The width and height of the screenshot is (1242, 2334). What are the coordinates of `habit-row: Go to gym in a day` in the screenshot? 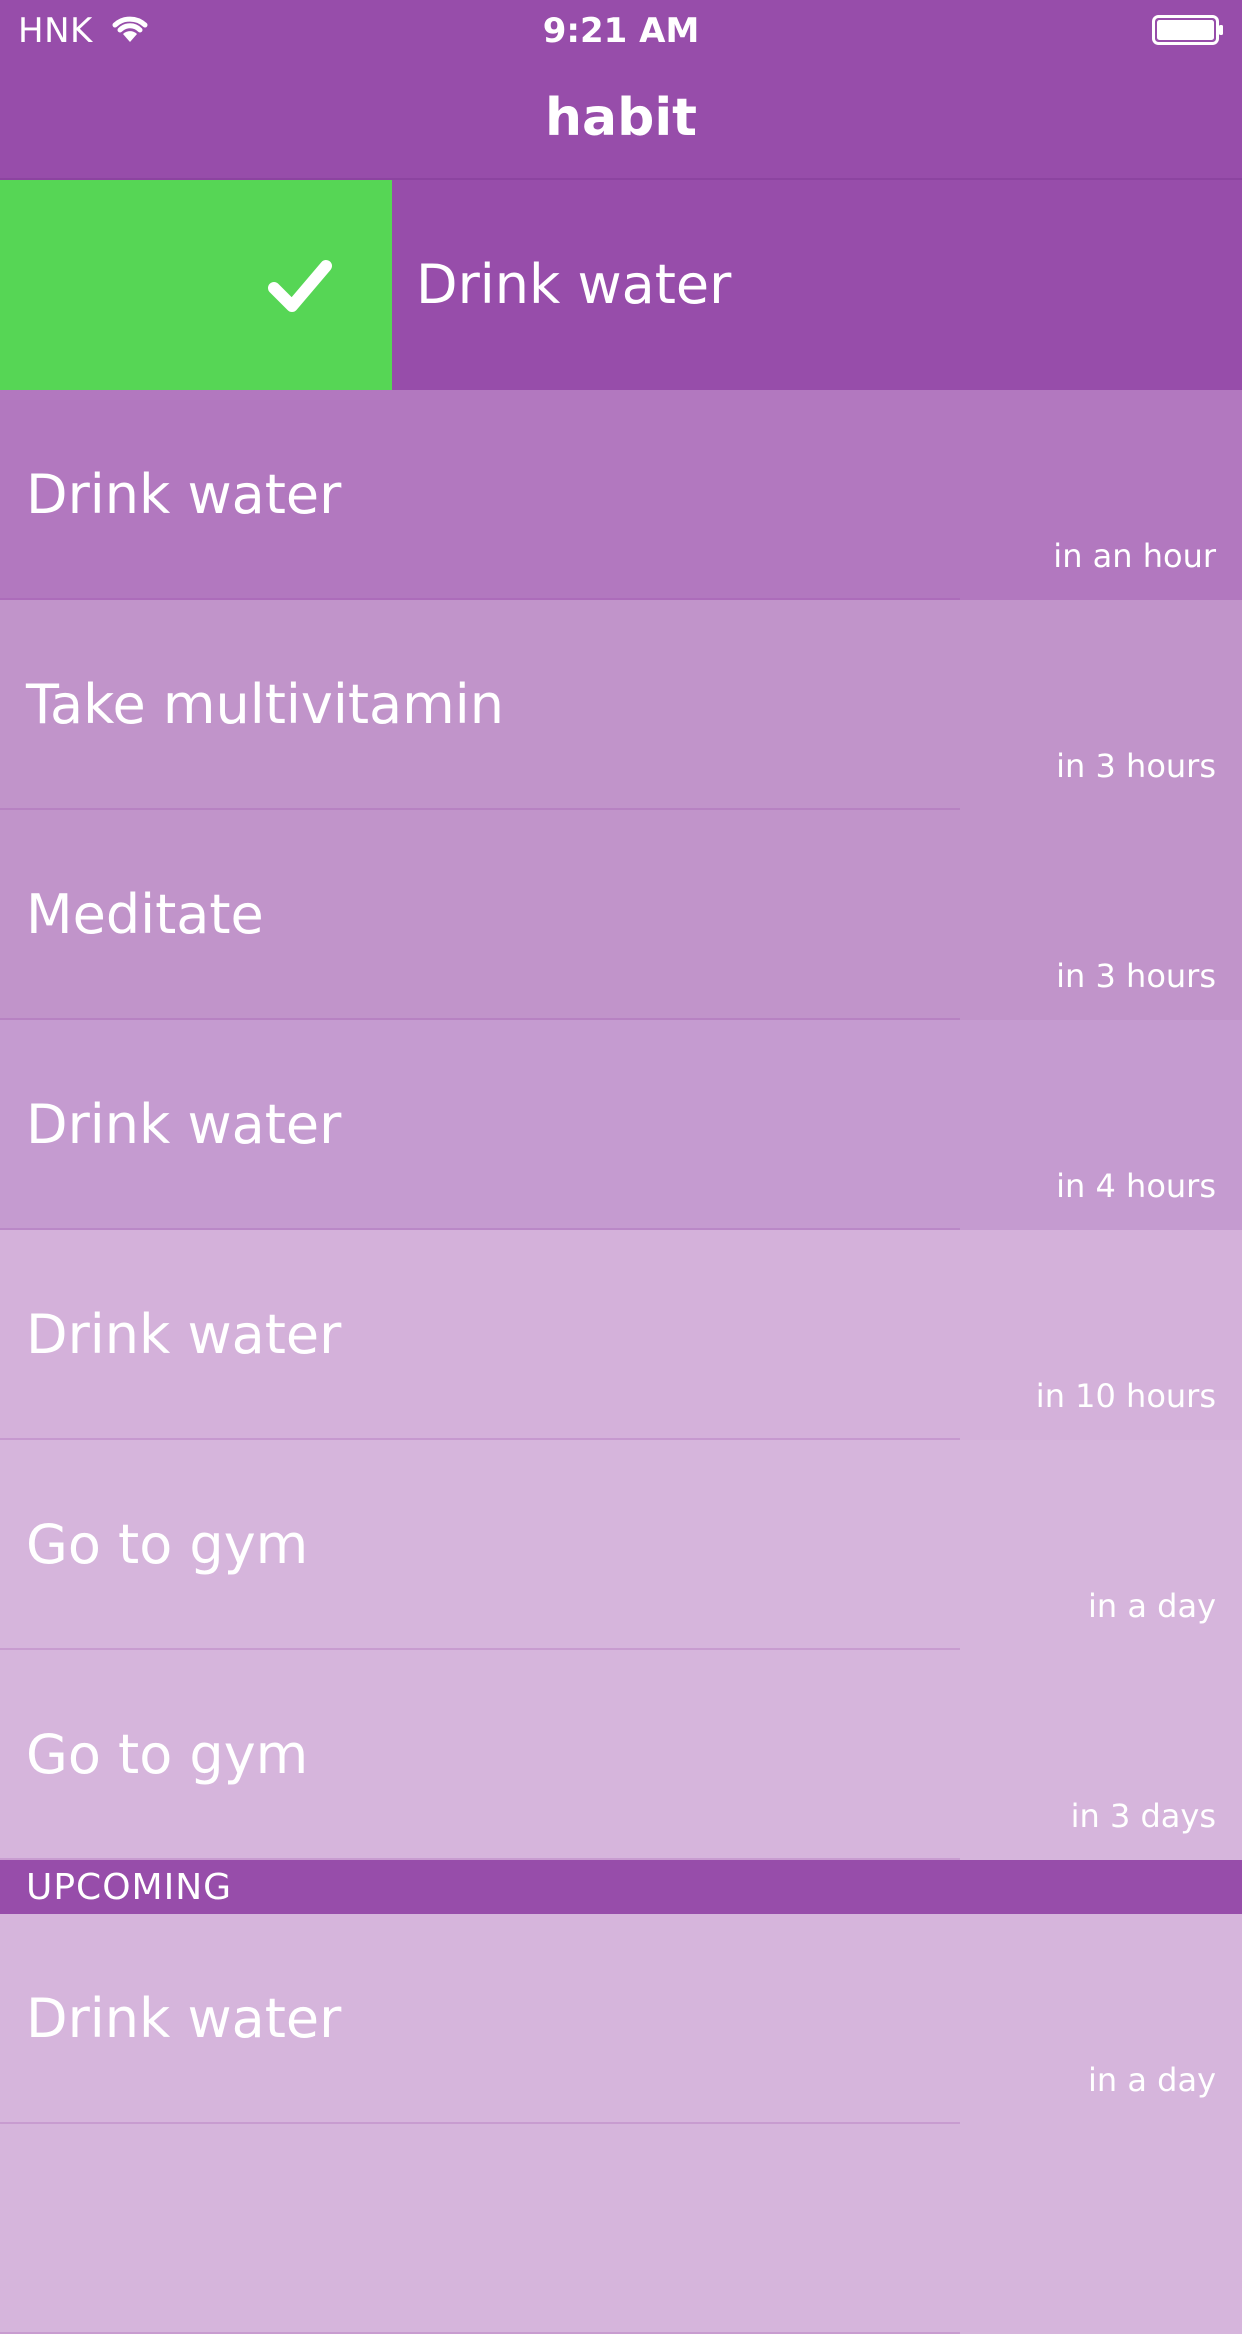 It's located at (621, 1545).